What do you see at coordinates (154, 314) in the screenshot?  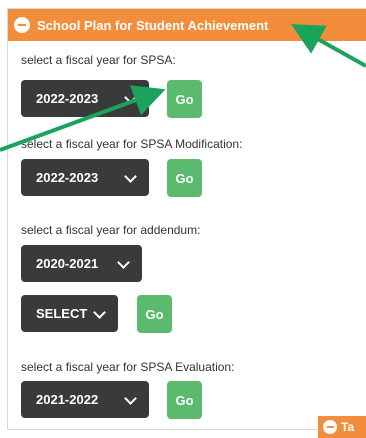 I see `addendum-go-button: Go` at bounding box center [154, 314].